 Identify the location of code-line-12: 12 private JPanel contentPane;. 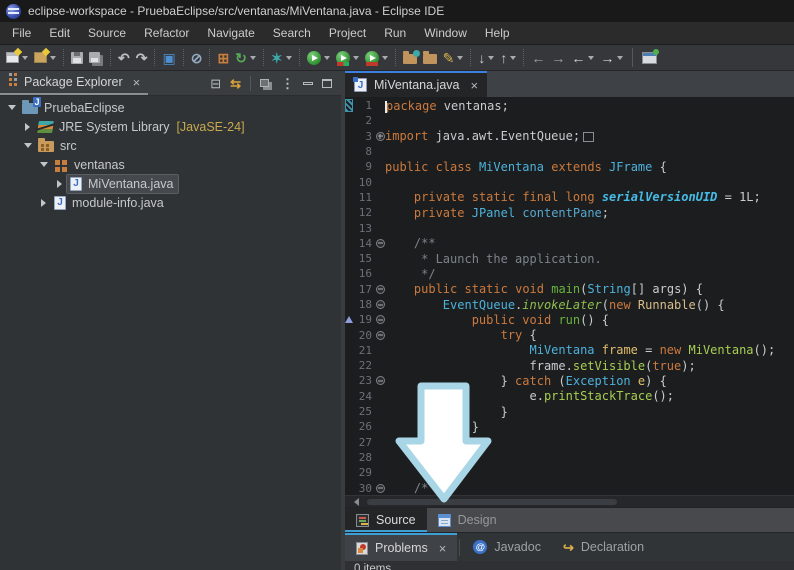
(569, 212).